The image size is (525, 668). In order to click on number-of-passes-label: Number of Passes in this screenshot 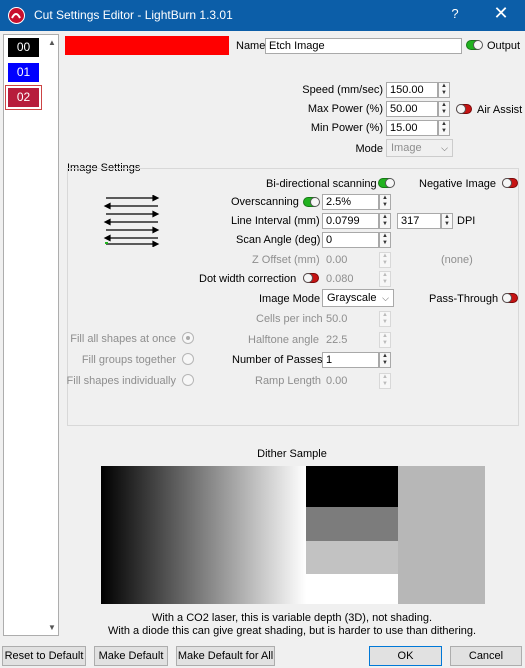, I will do `click(277, 360)`.